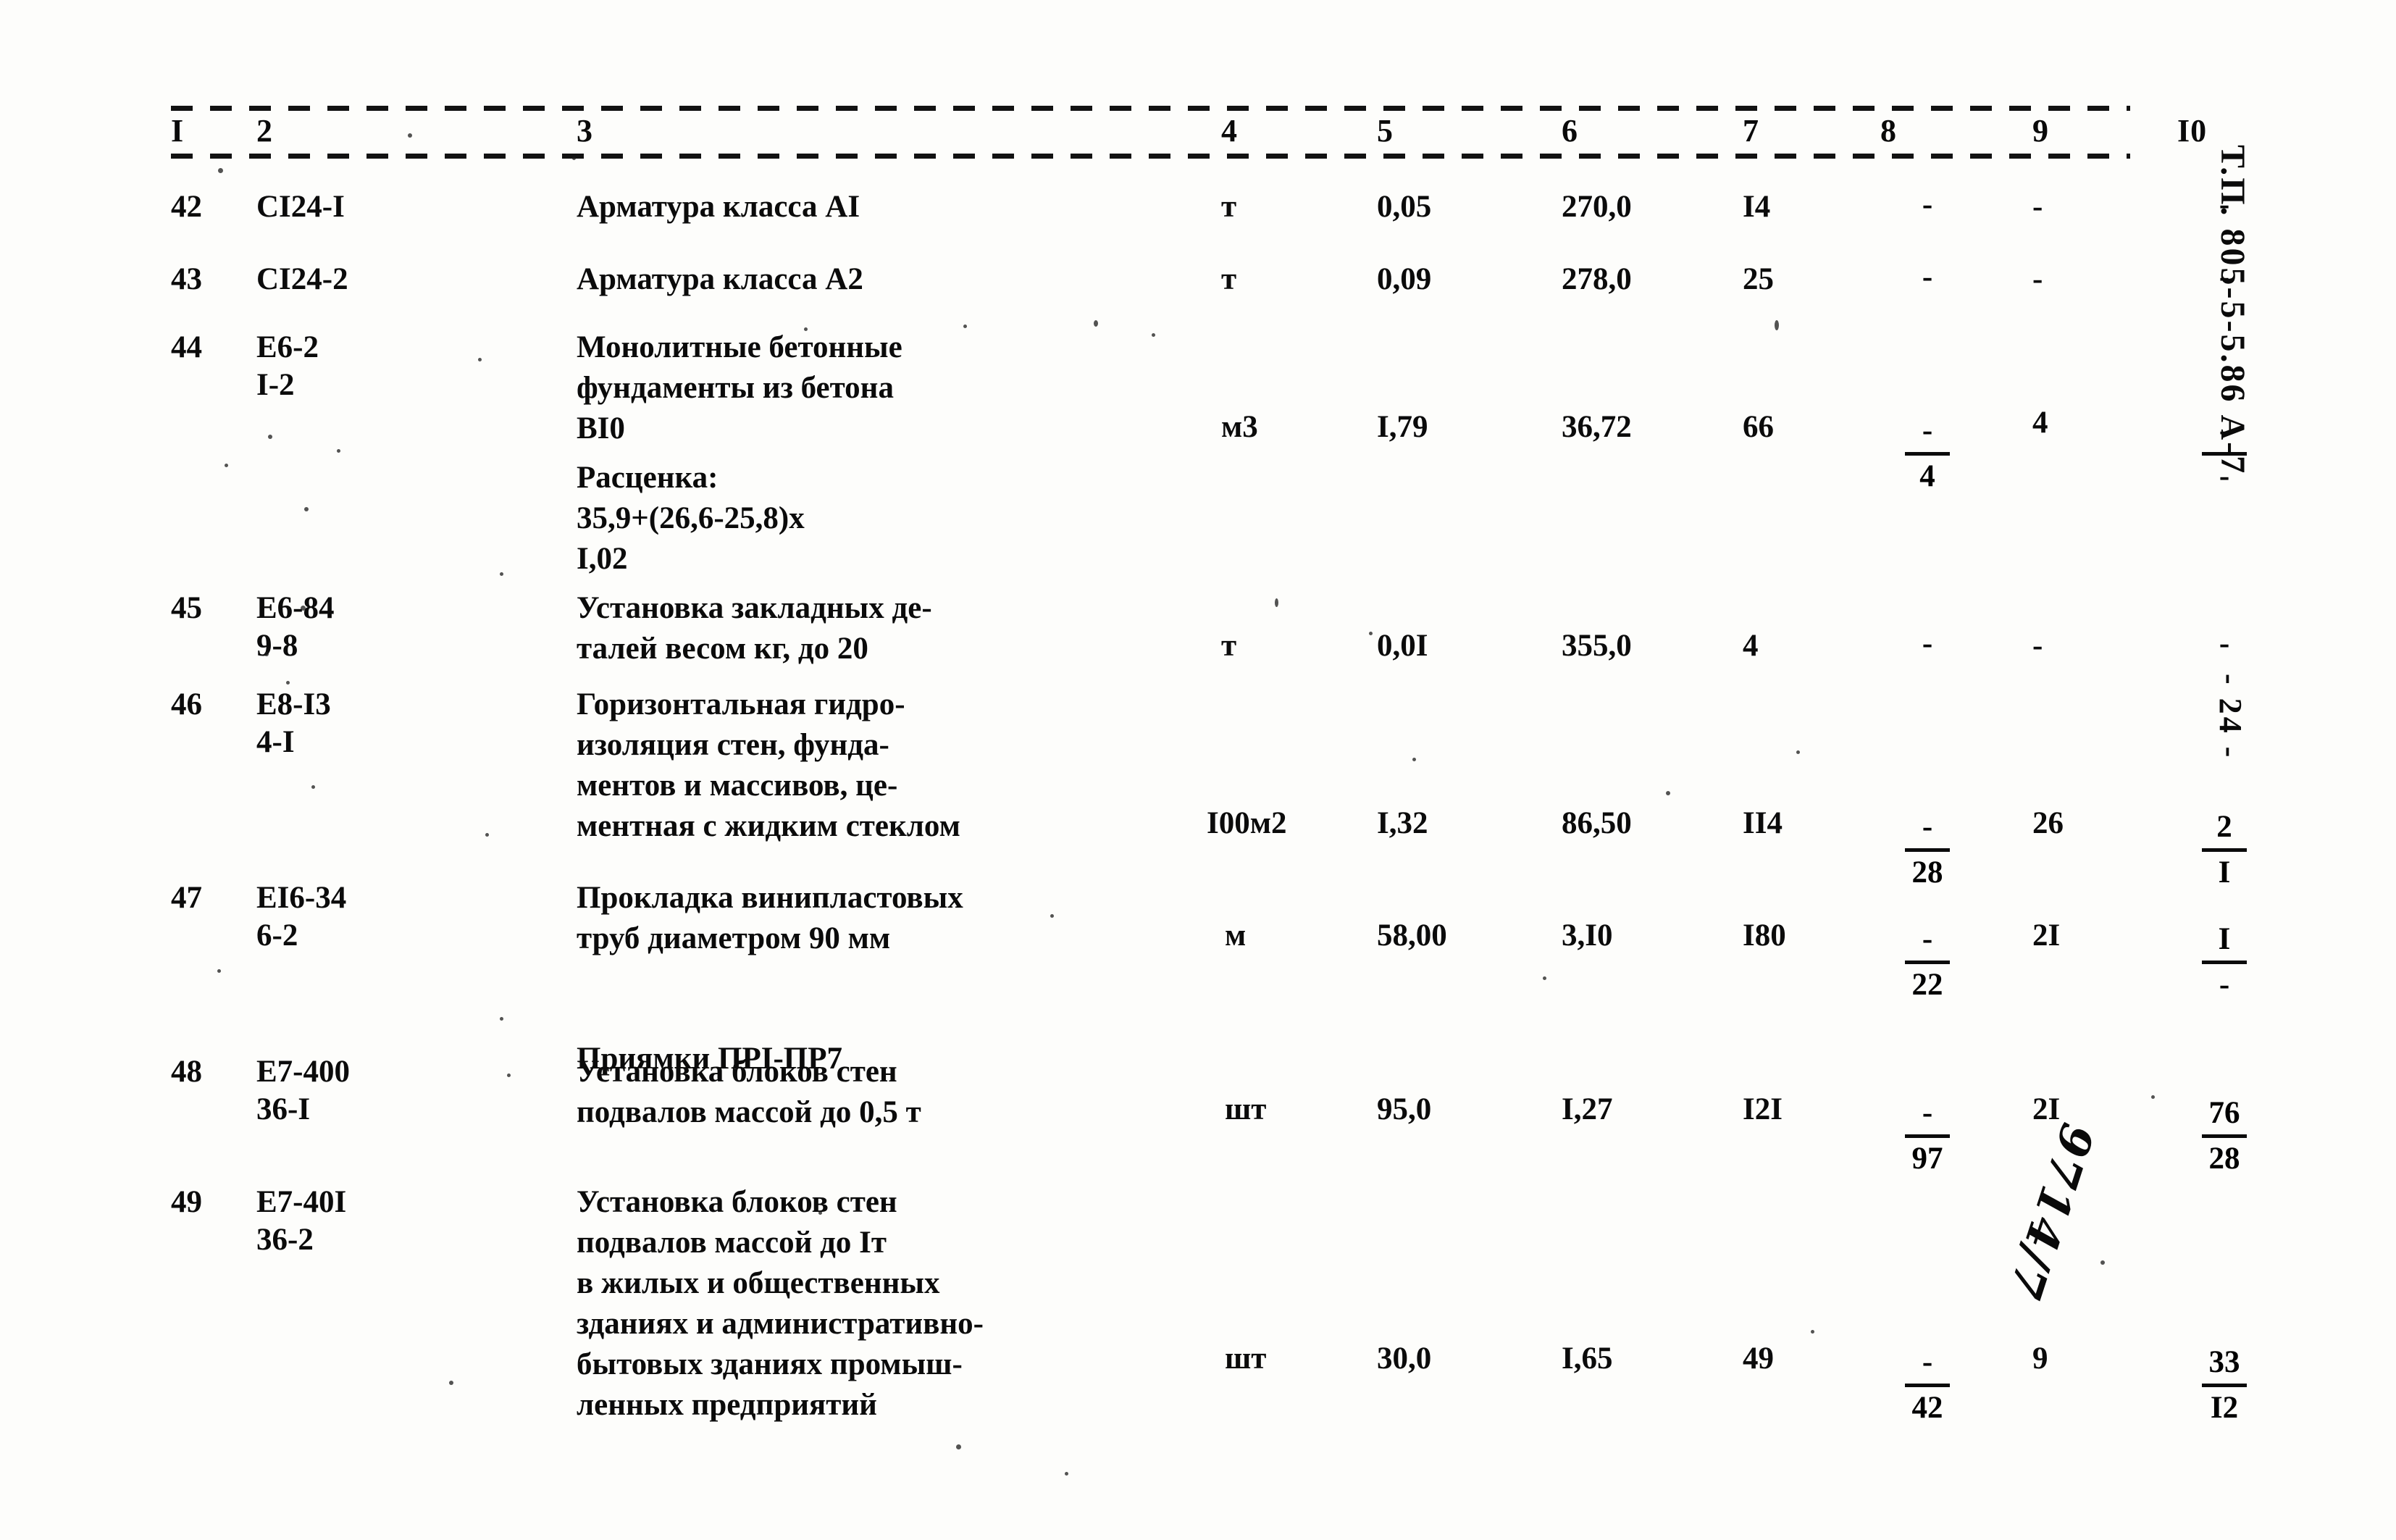  Describe the element at coordinates (2224, 1113) in the screenshot. I see `row-col10-top: 76` at that location.